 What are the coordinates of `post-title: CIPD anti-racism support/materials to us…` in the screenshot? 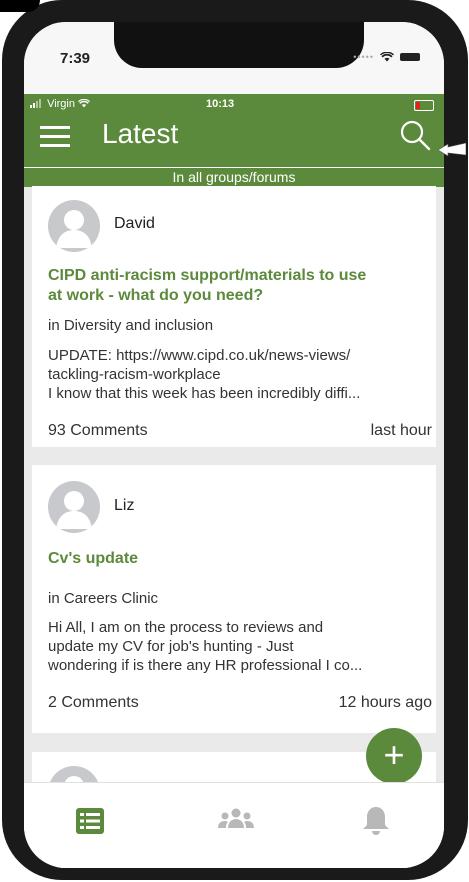 It's located at (238, 286).